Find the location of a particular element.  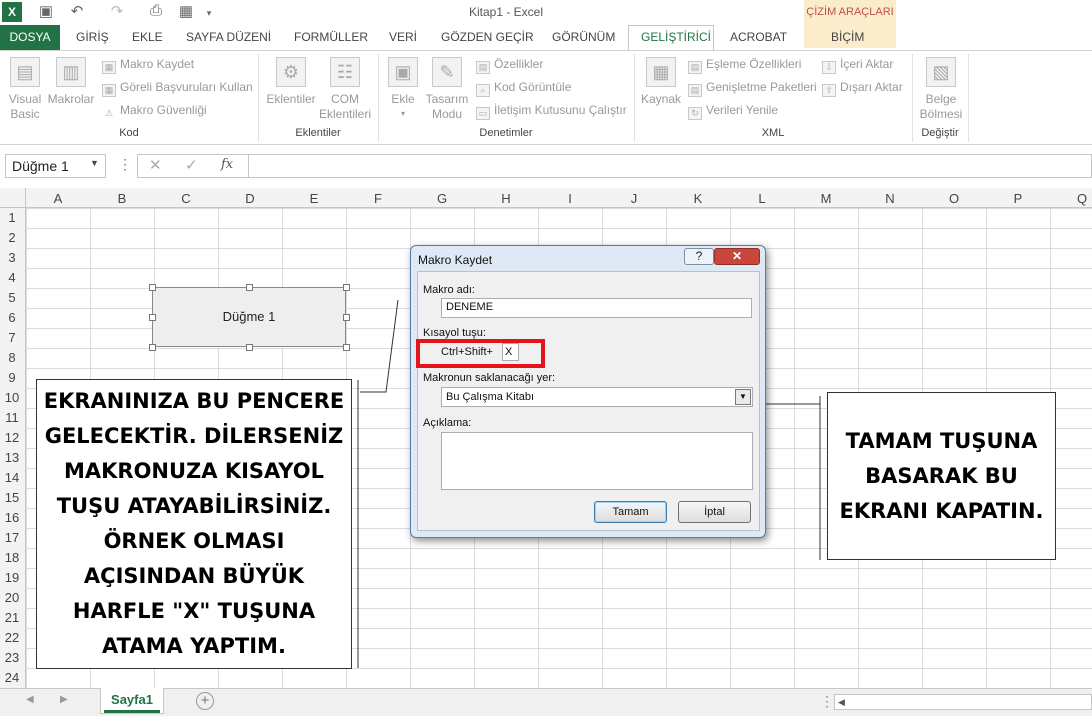

horizontal-scrollbar is located at coordinates (963, 702).